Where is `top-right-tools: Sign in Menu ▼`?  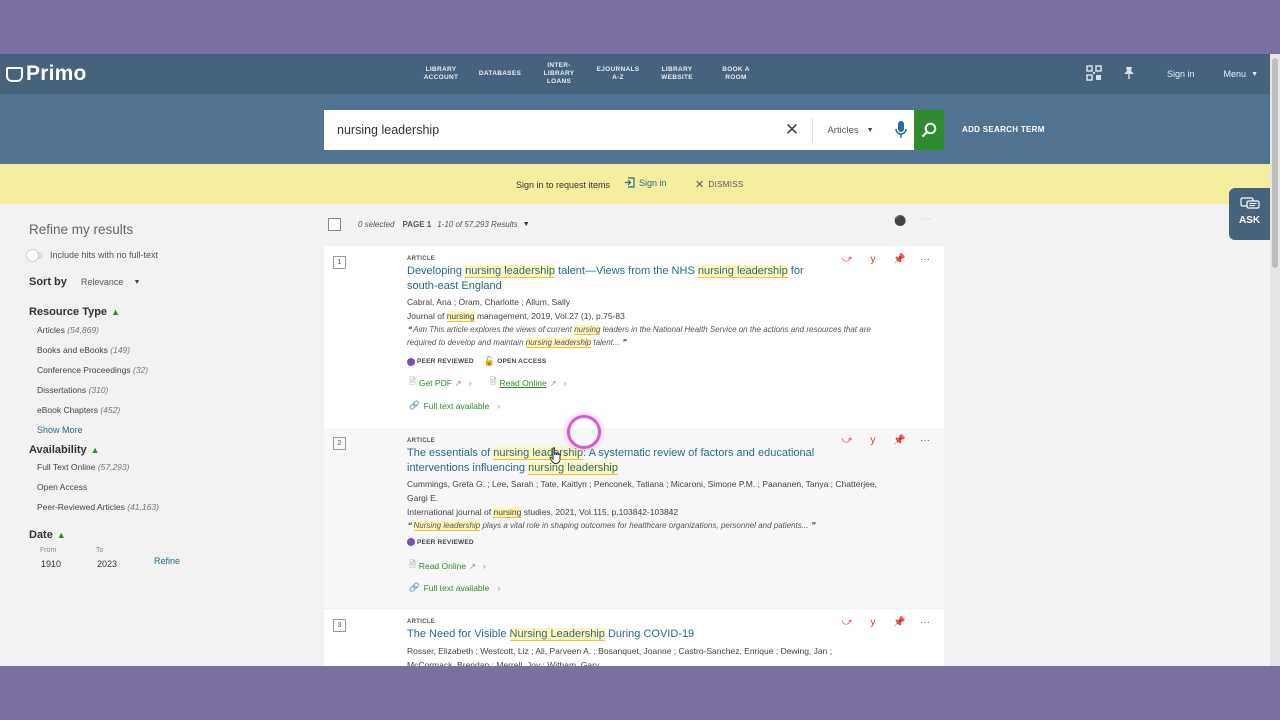
top-right-tools: Sign in Menu ▼ is located at coordinates (1177, 74).